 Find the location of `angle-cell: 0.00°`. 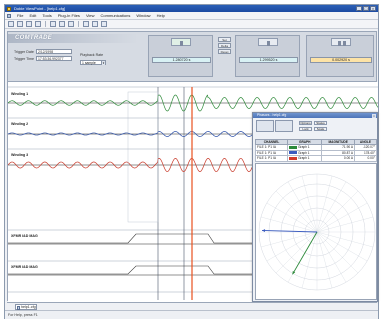

angle-cell: 0.00° is located at coordinates (365, 158).